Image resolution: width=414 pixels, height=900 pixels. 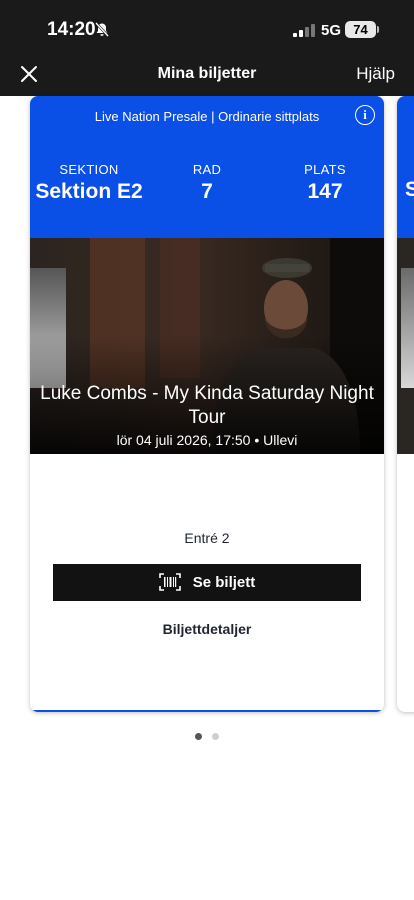 I want to click on view-ticket-label: Se biljett, so click(x=224, y=582).